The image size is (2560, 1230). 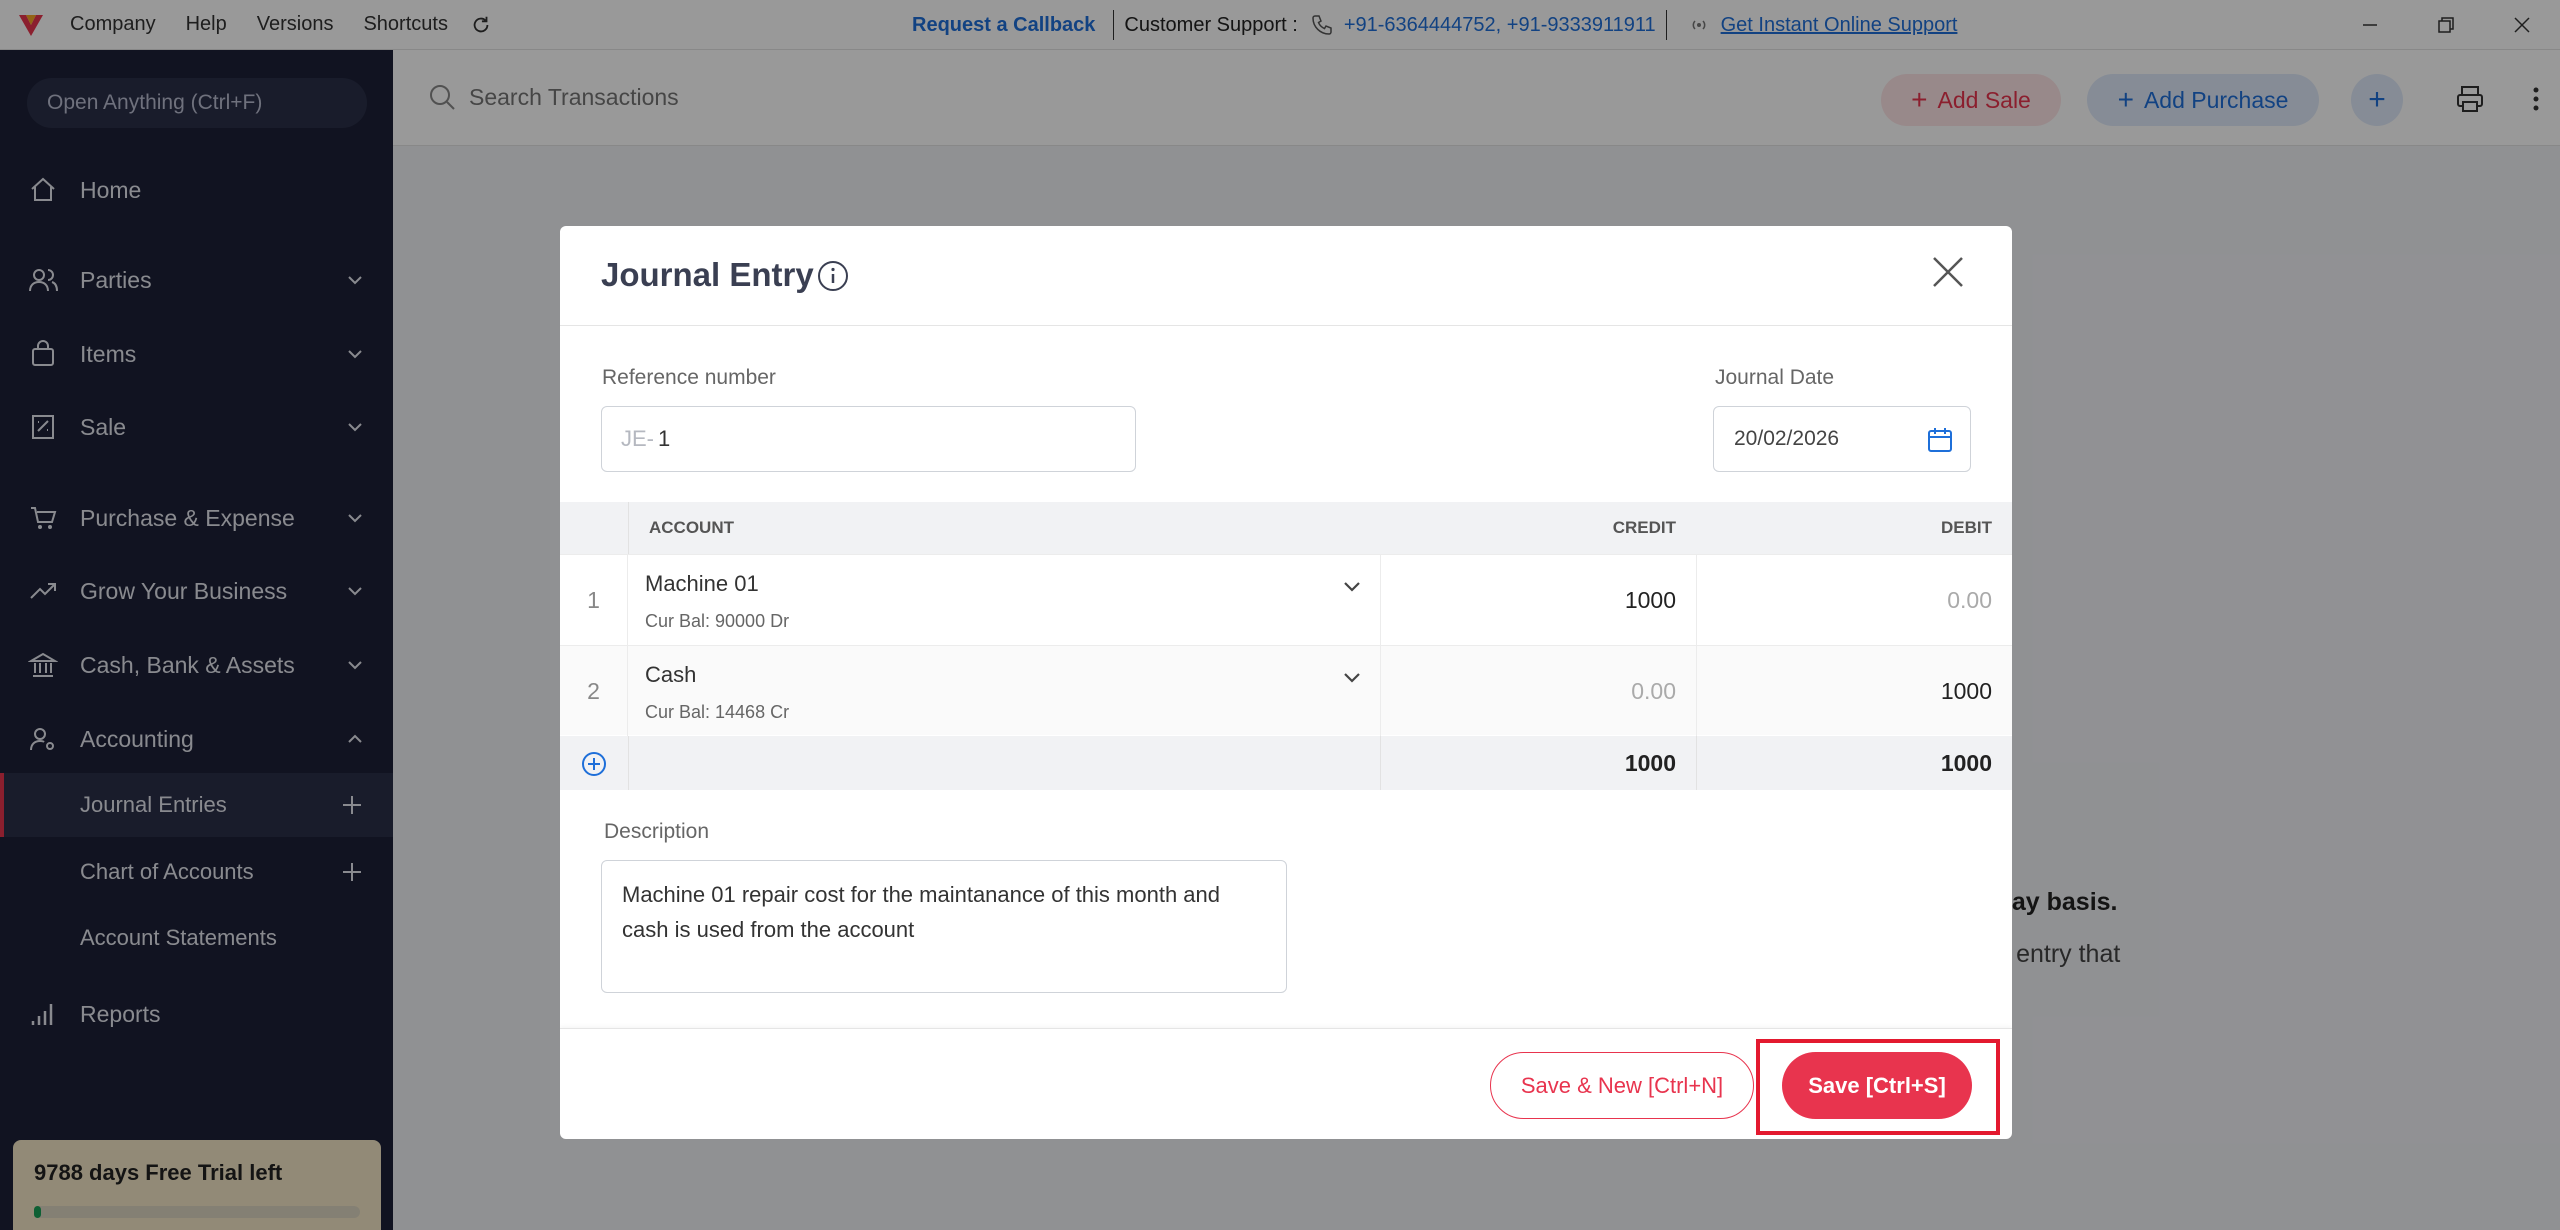 What do you see at coordinates (1877, 1085) in the screenshot?
I see `save-button: Save [Ctrl+S]` at bounding box center [1877, 1085].